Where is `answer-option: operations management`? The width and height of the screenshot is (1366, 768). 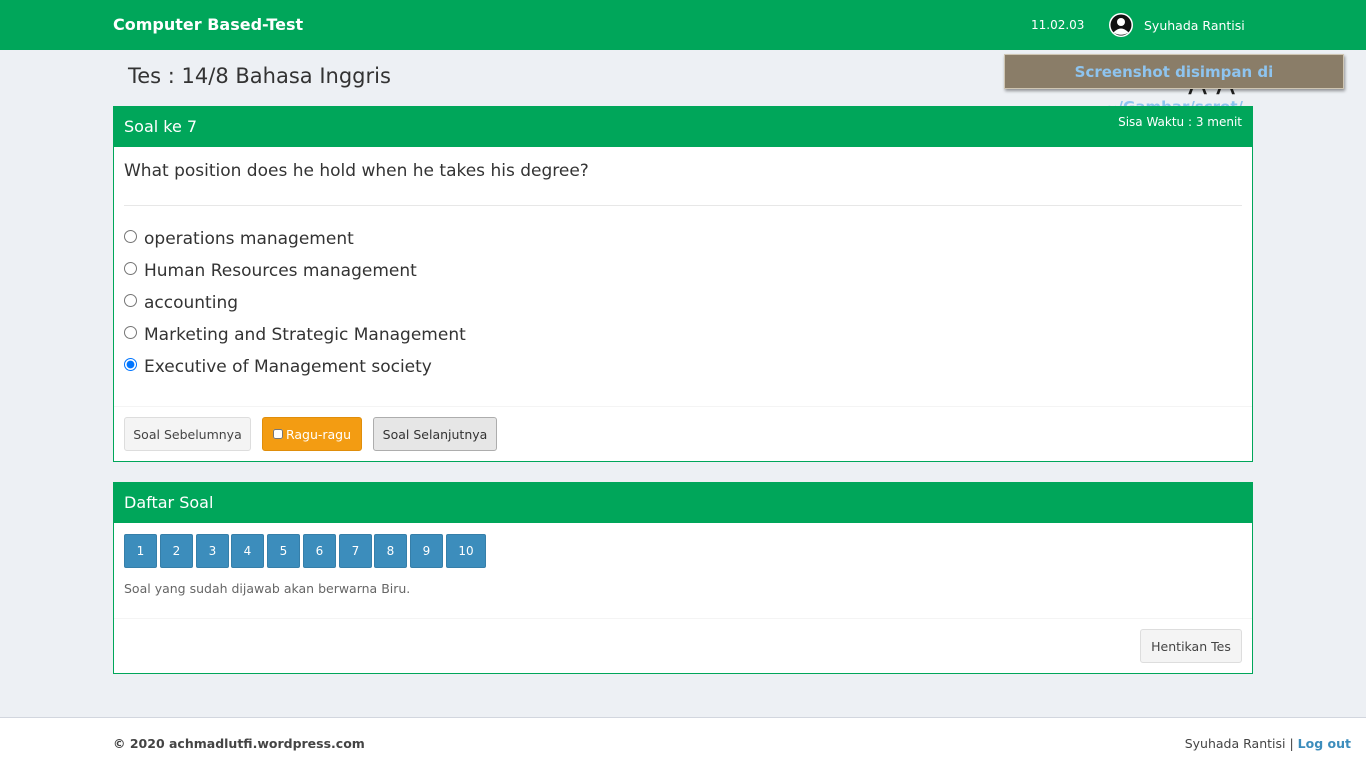
answer-option: operations management is located at coordinates (239, 239).